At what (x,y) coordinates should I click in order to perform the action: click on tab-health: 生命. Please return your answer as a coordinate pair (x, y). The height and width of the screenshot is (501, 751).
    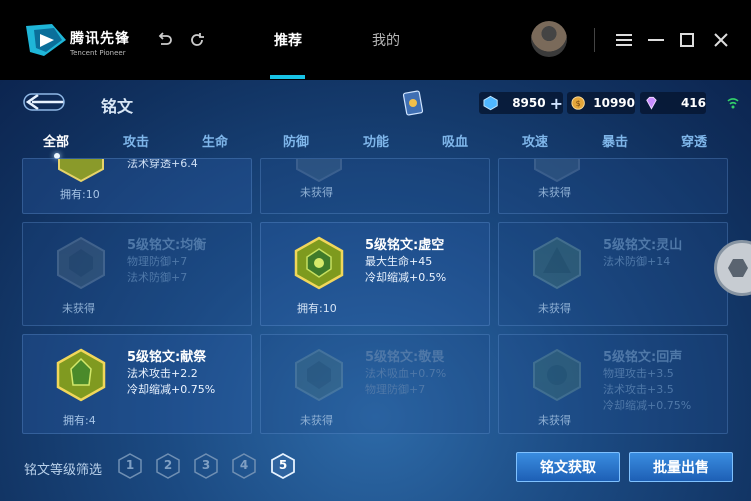
    Looking at the image, I should click on (215, 140).